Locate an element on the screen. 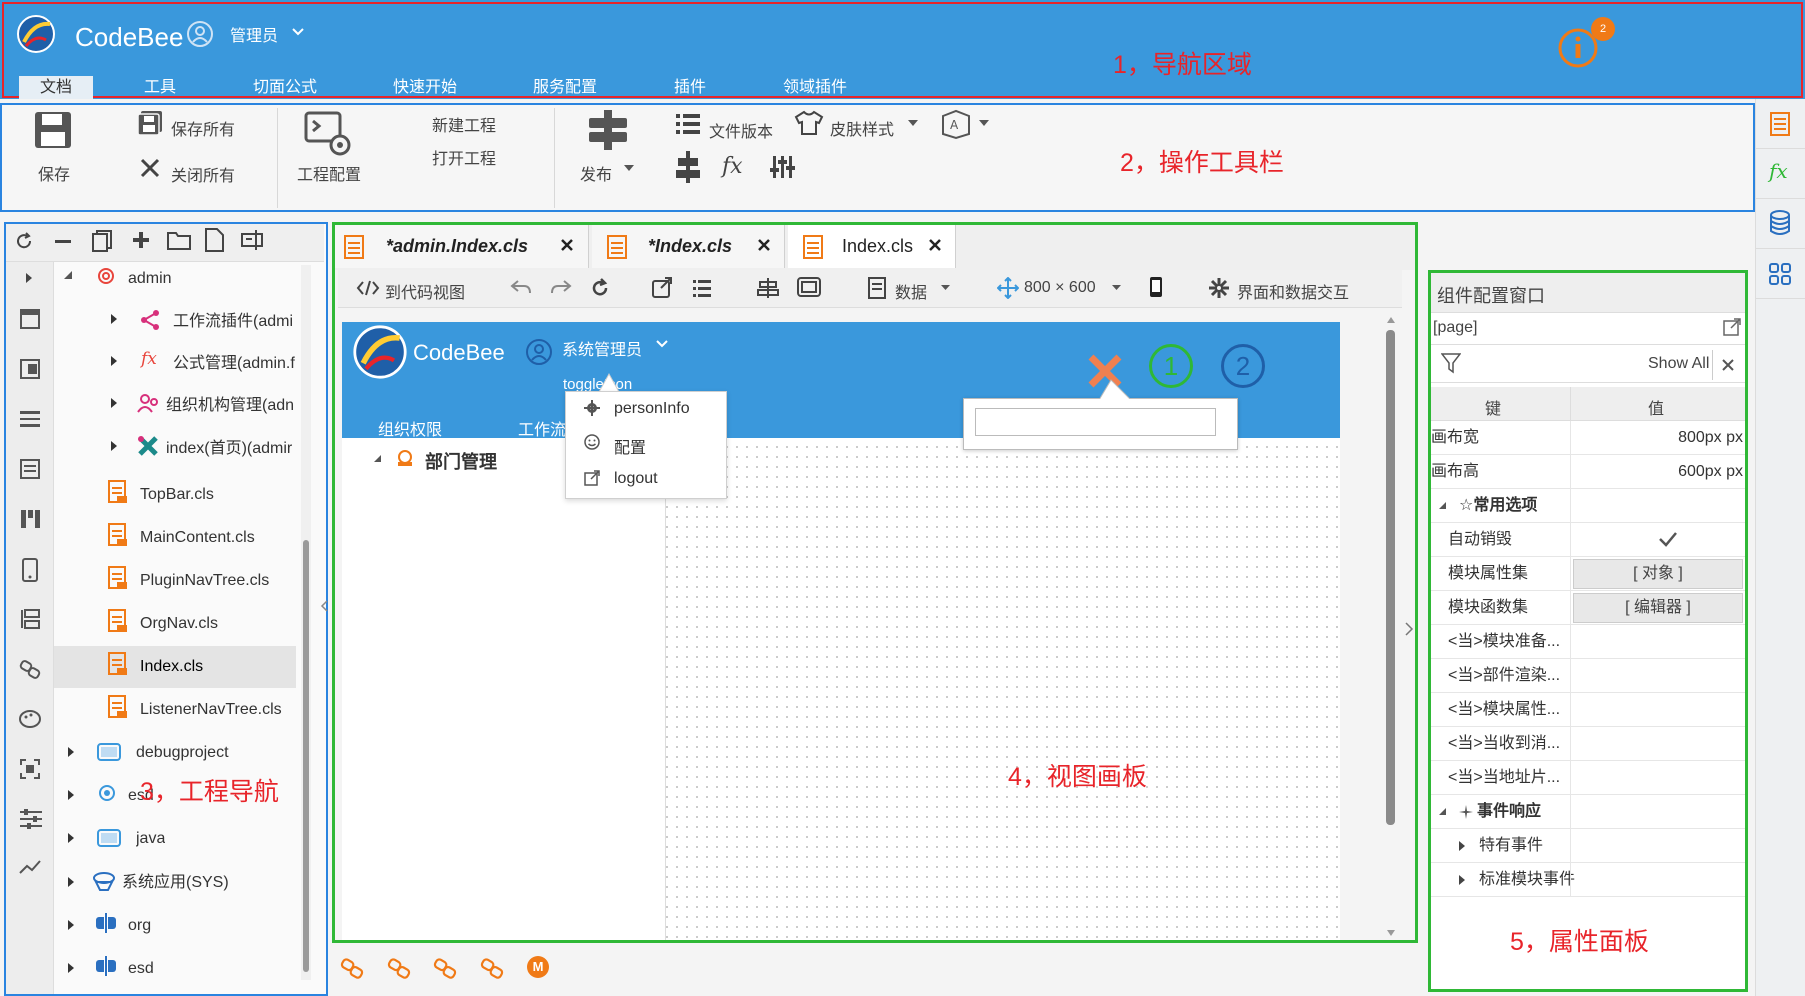 This screenshot has width=1805, height=996. save-icon is located at coordinates (53, 130).